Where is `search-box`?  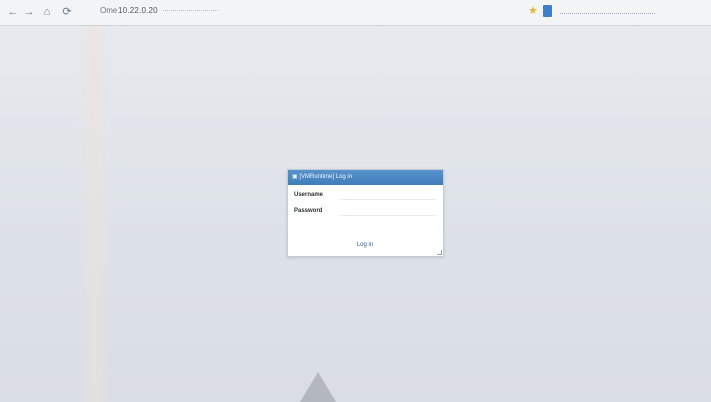 search-box is located at coordinates (607, 10).